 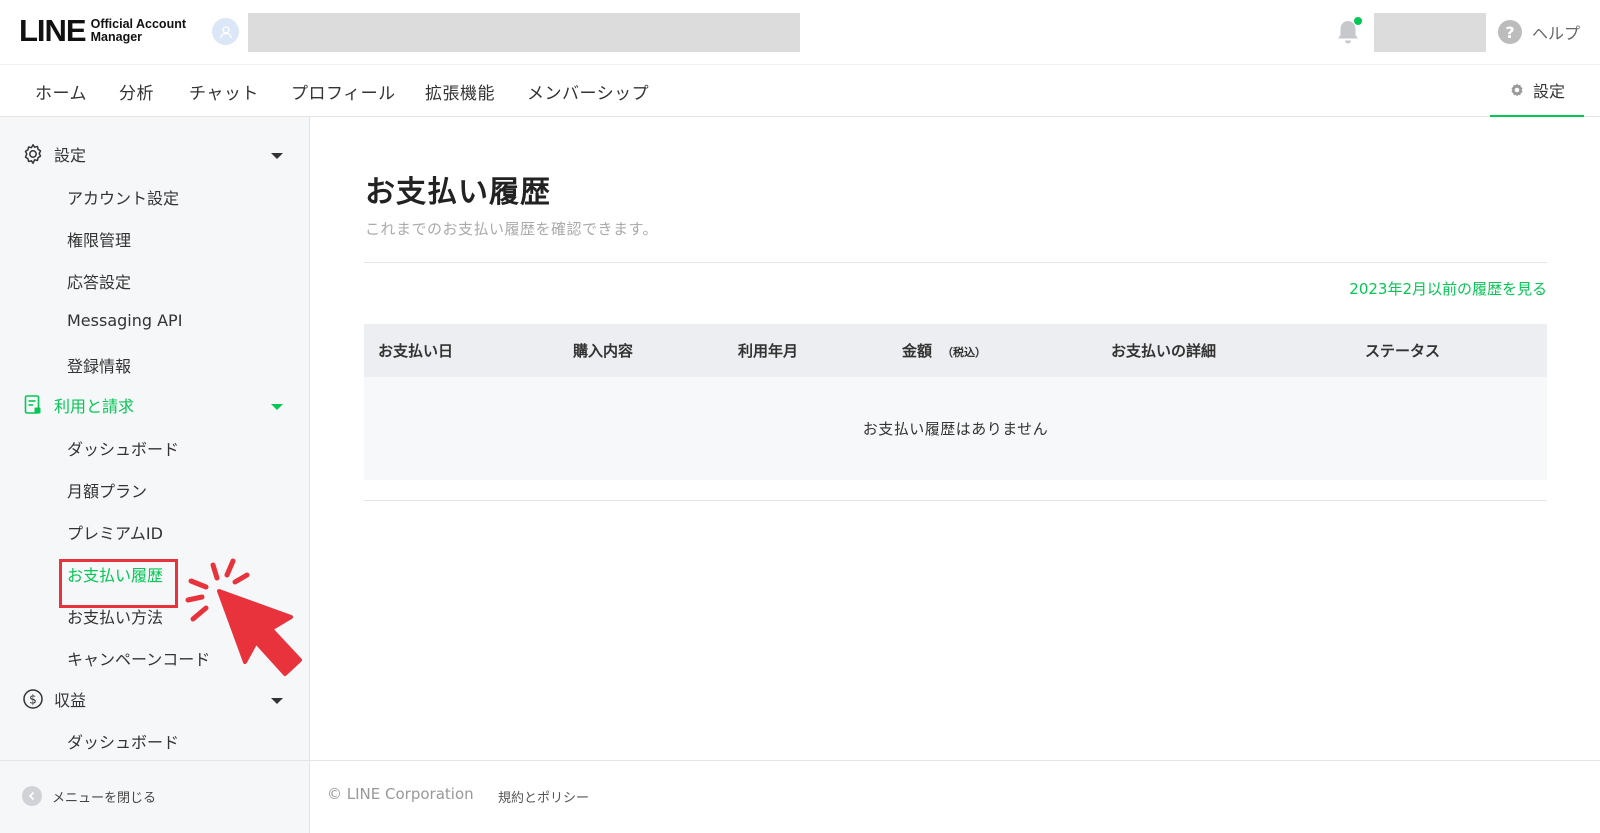 What do you see at coordinates (603, 351) in the screenshot?
I see `column-header-purchase: 購入内容` at bounding box center [603, 351].